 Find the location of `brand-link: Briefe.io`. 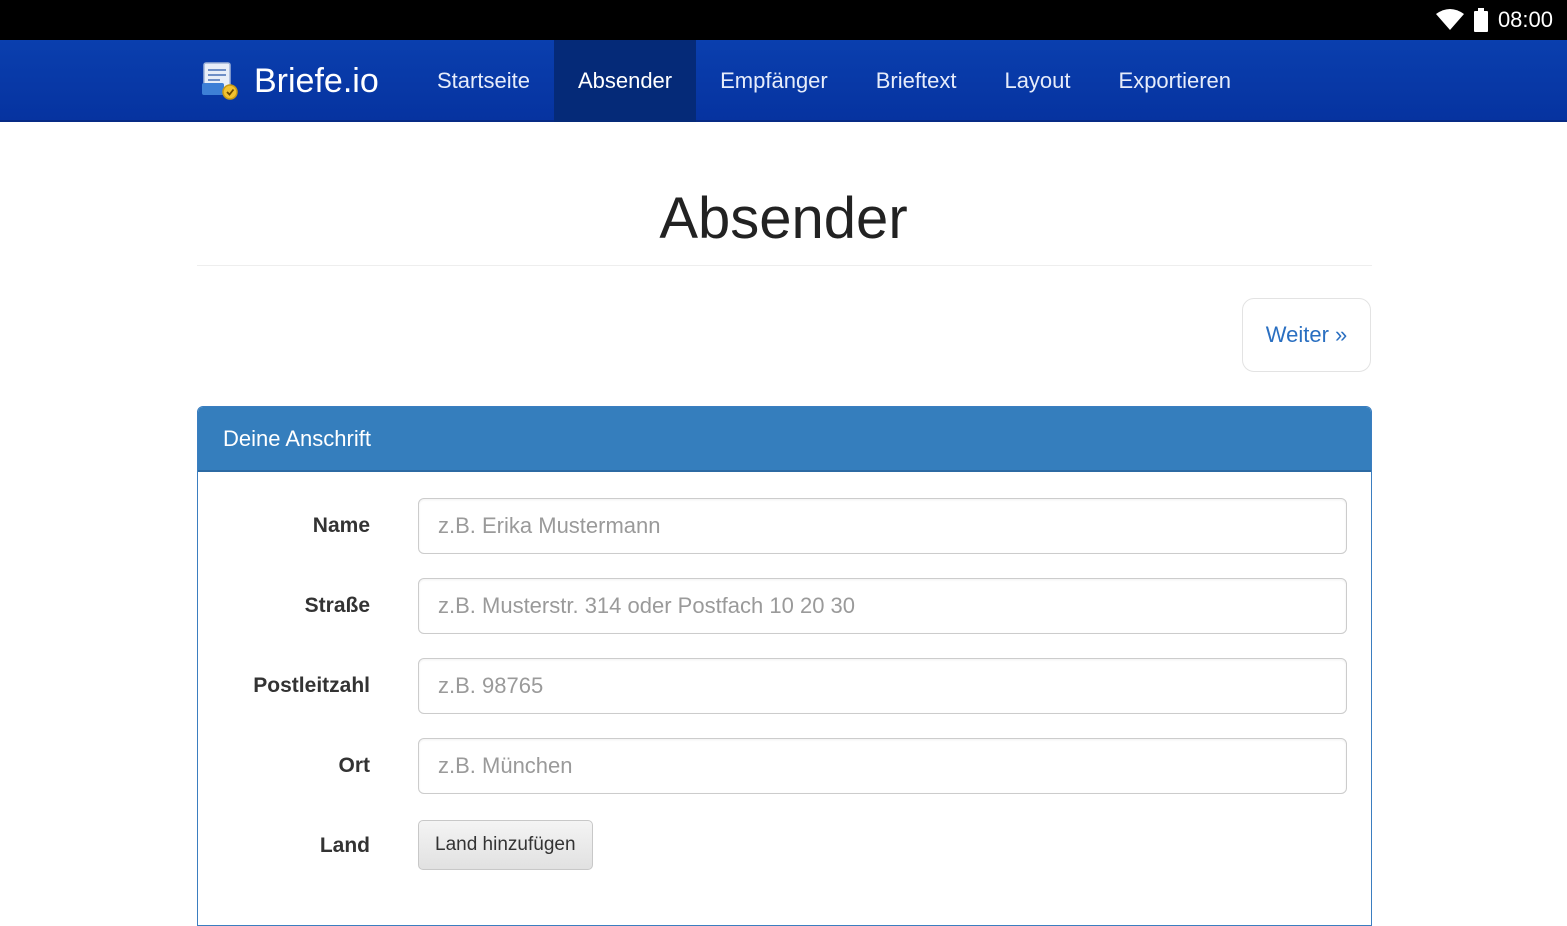

brand-link: Briefe.io is located at coordinates (289, 81).